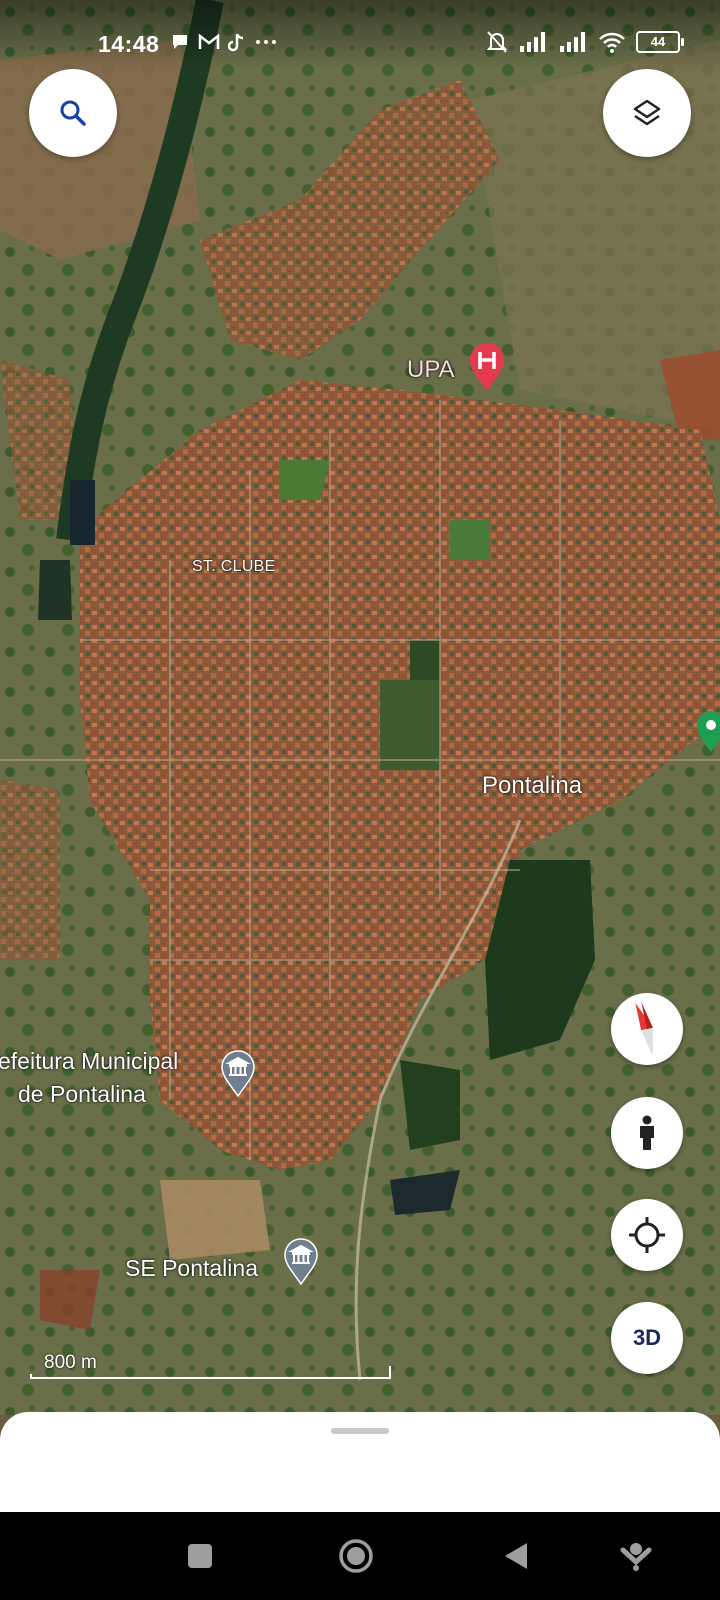  What do you see at coordinates (129, 44) in the screenshot?
I see `status-time: 14:48` at bounding box center [129, 44].